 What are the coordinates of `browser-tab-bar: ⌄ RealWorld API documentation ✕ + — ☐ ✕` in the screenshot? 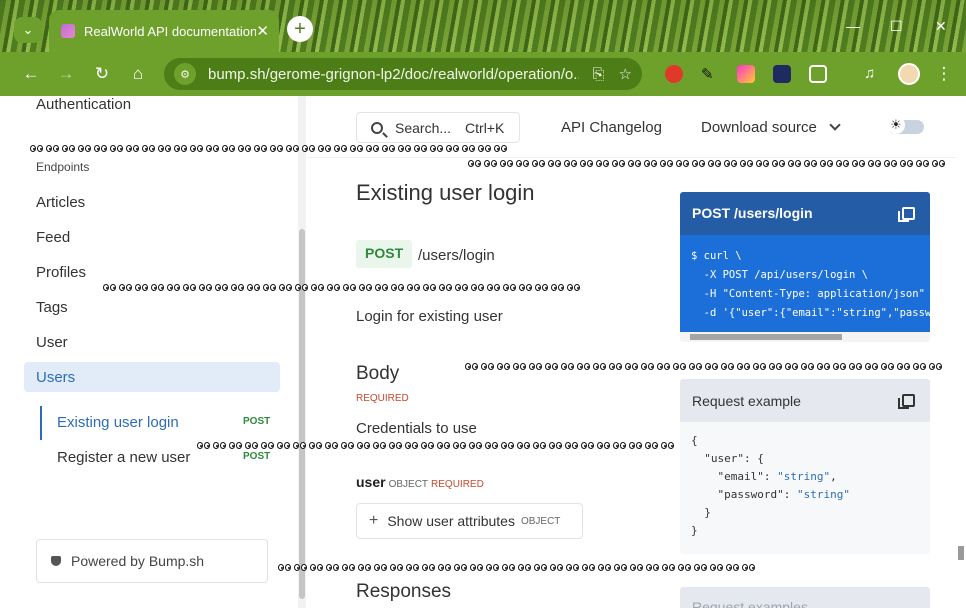 It's located at (483, 26).